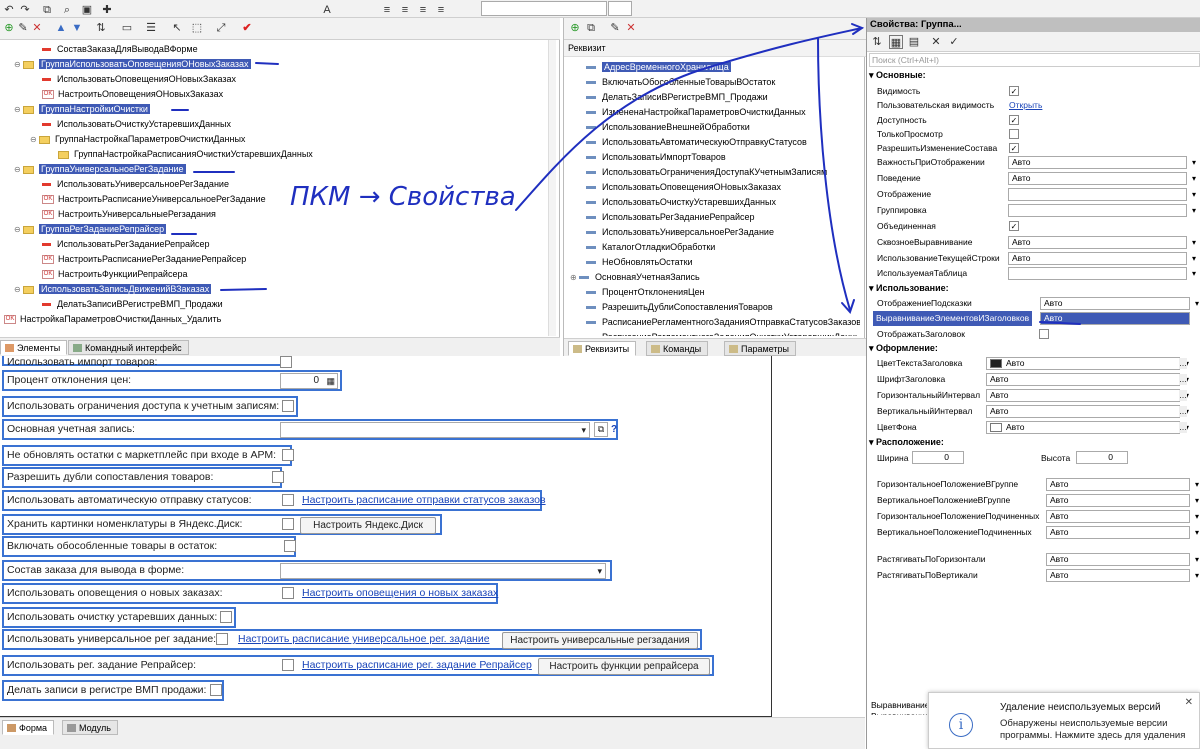 This screenshot has height=749, width=1200. Describe the element at coordinates (403, 197) in the screenshot. I see `annotation-text: ПКМ → Свойства` at that location.